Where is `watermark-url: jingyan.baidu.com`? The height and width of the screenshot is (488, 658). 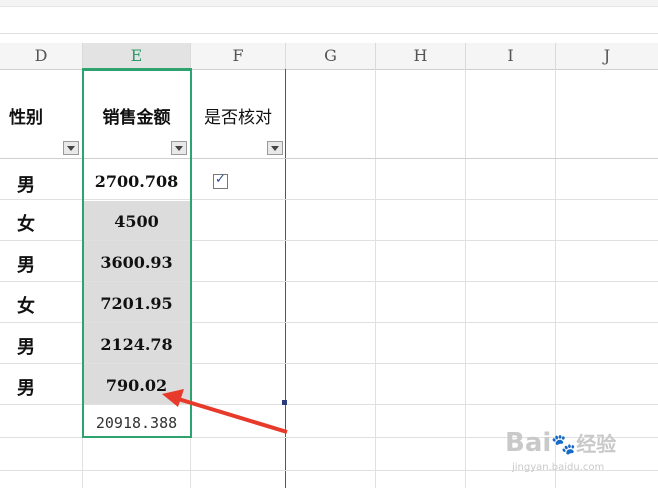 watermark-url: jingyan.baidu.com is located at coordinates (558, 467).